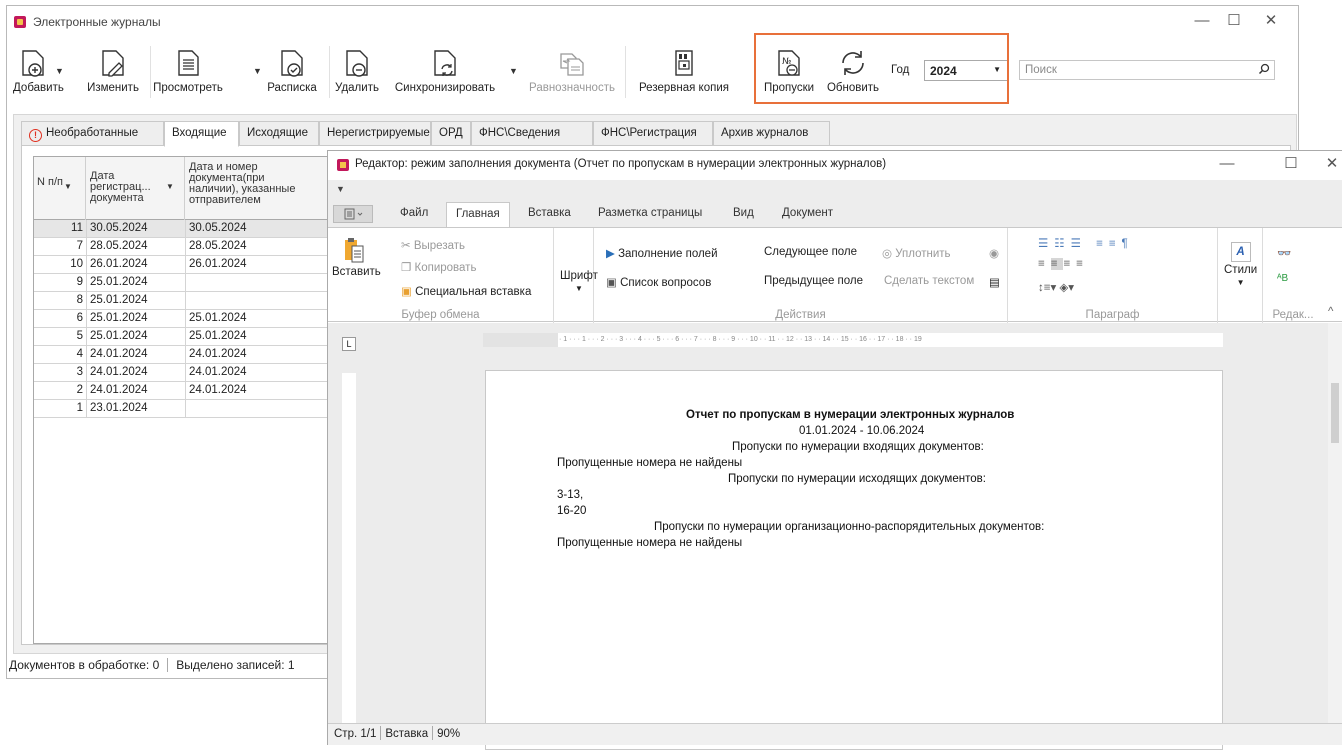 This screenshot has height=750, width=1342. Describe the element at coordinates (1284, 253) in the screenshot. I see `find-icon: 👓` at that location.